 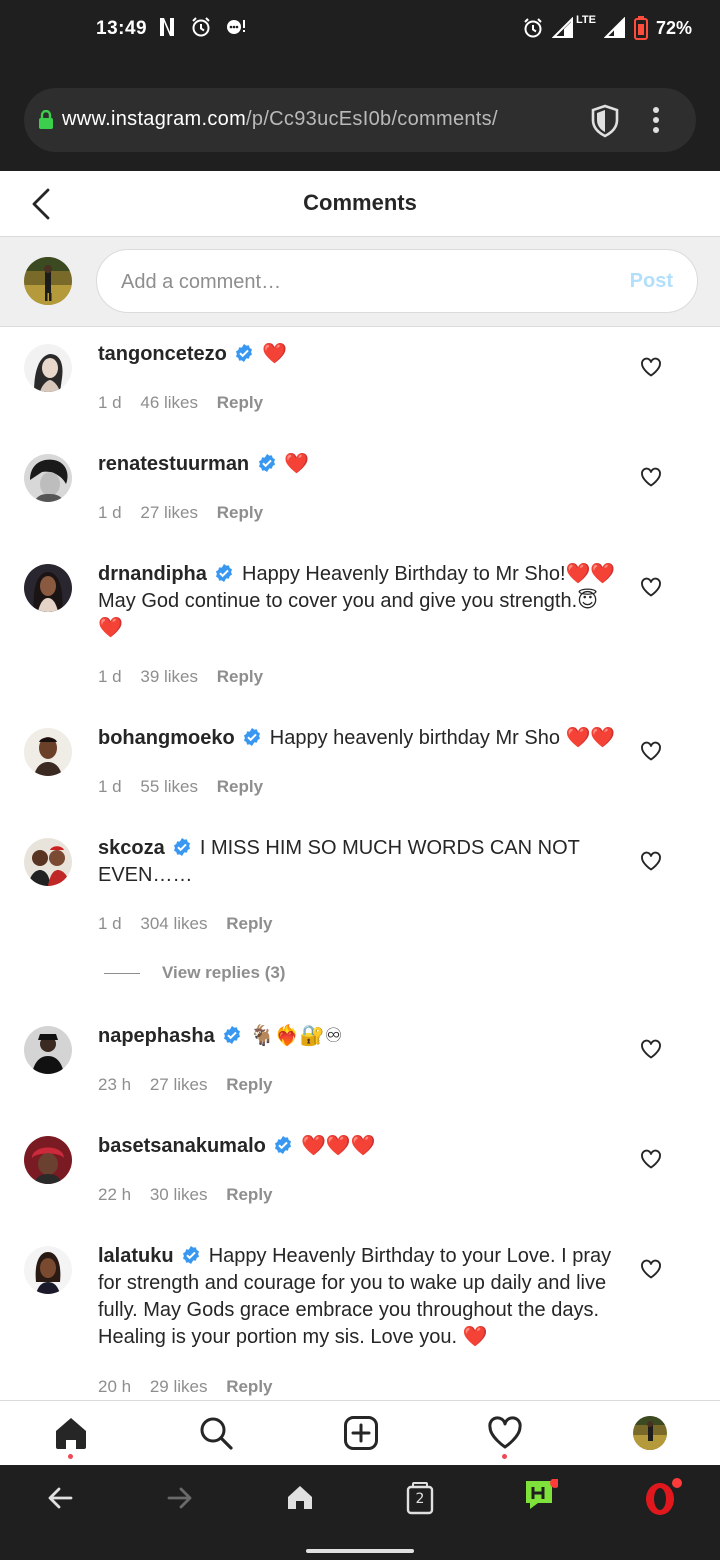 What do you see at coordinates (60, 1498) in the screenshot?
I see `back-arrow-icon` at bounding box center [60, 1498].